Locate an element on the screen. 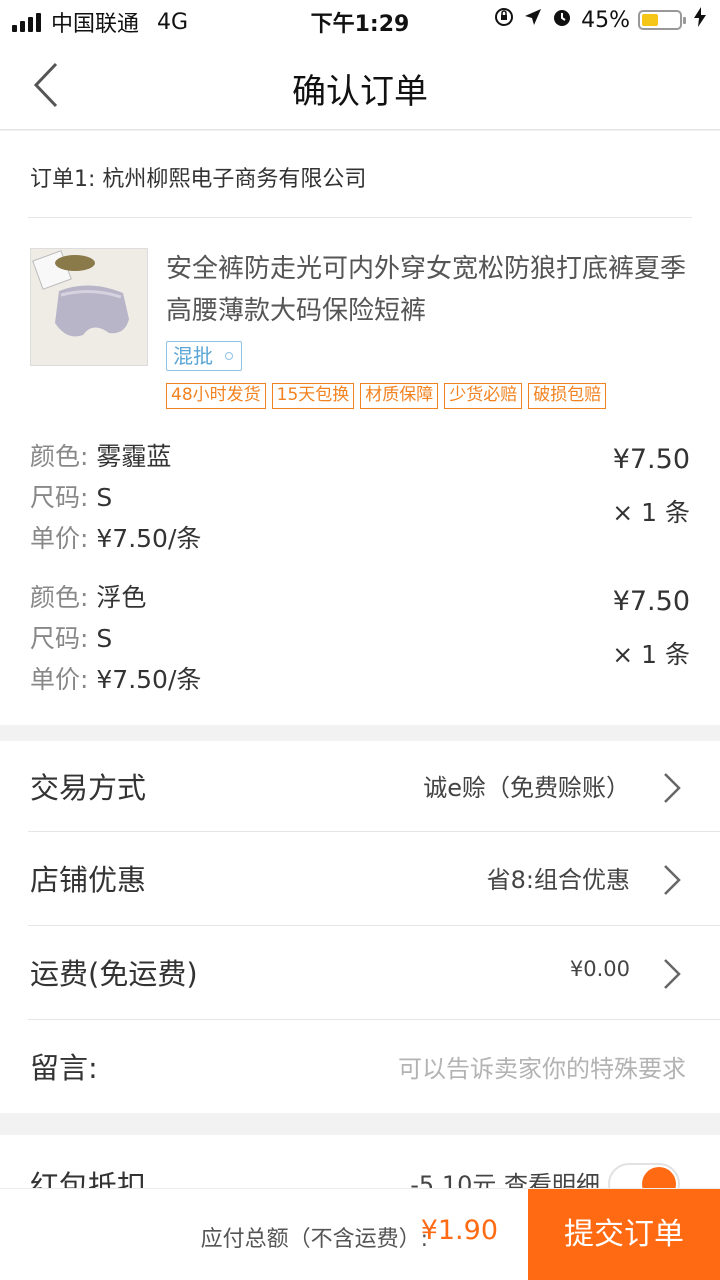 The width and height of the screenshot is (720, 1280). orientation-lock-icon is located at coordinates (504, 20).